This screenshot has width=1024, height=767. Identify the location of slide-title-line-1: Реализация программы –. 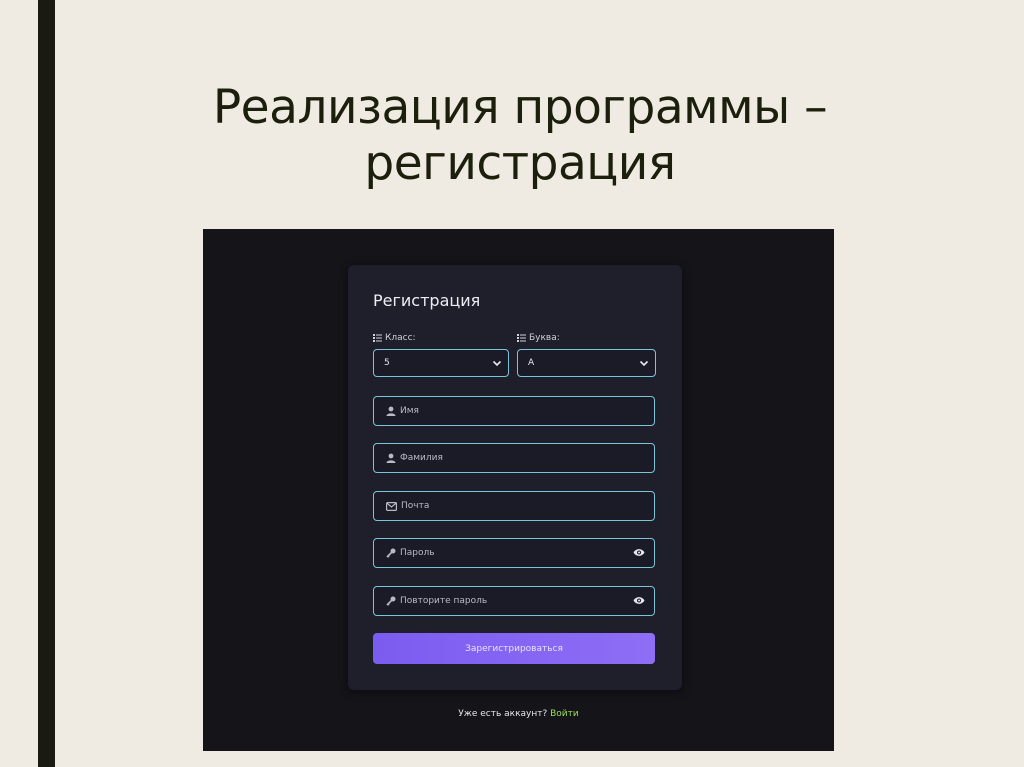
(520, 107).